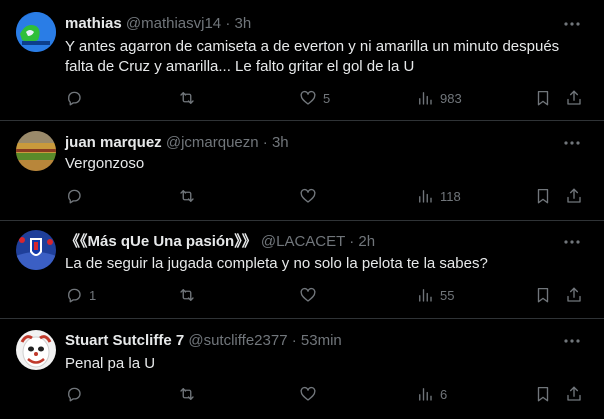 Image resolution: width=604 pixels, height=419 pixels. I want to click on like-button: 5, so click(314, 98).